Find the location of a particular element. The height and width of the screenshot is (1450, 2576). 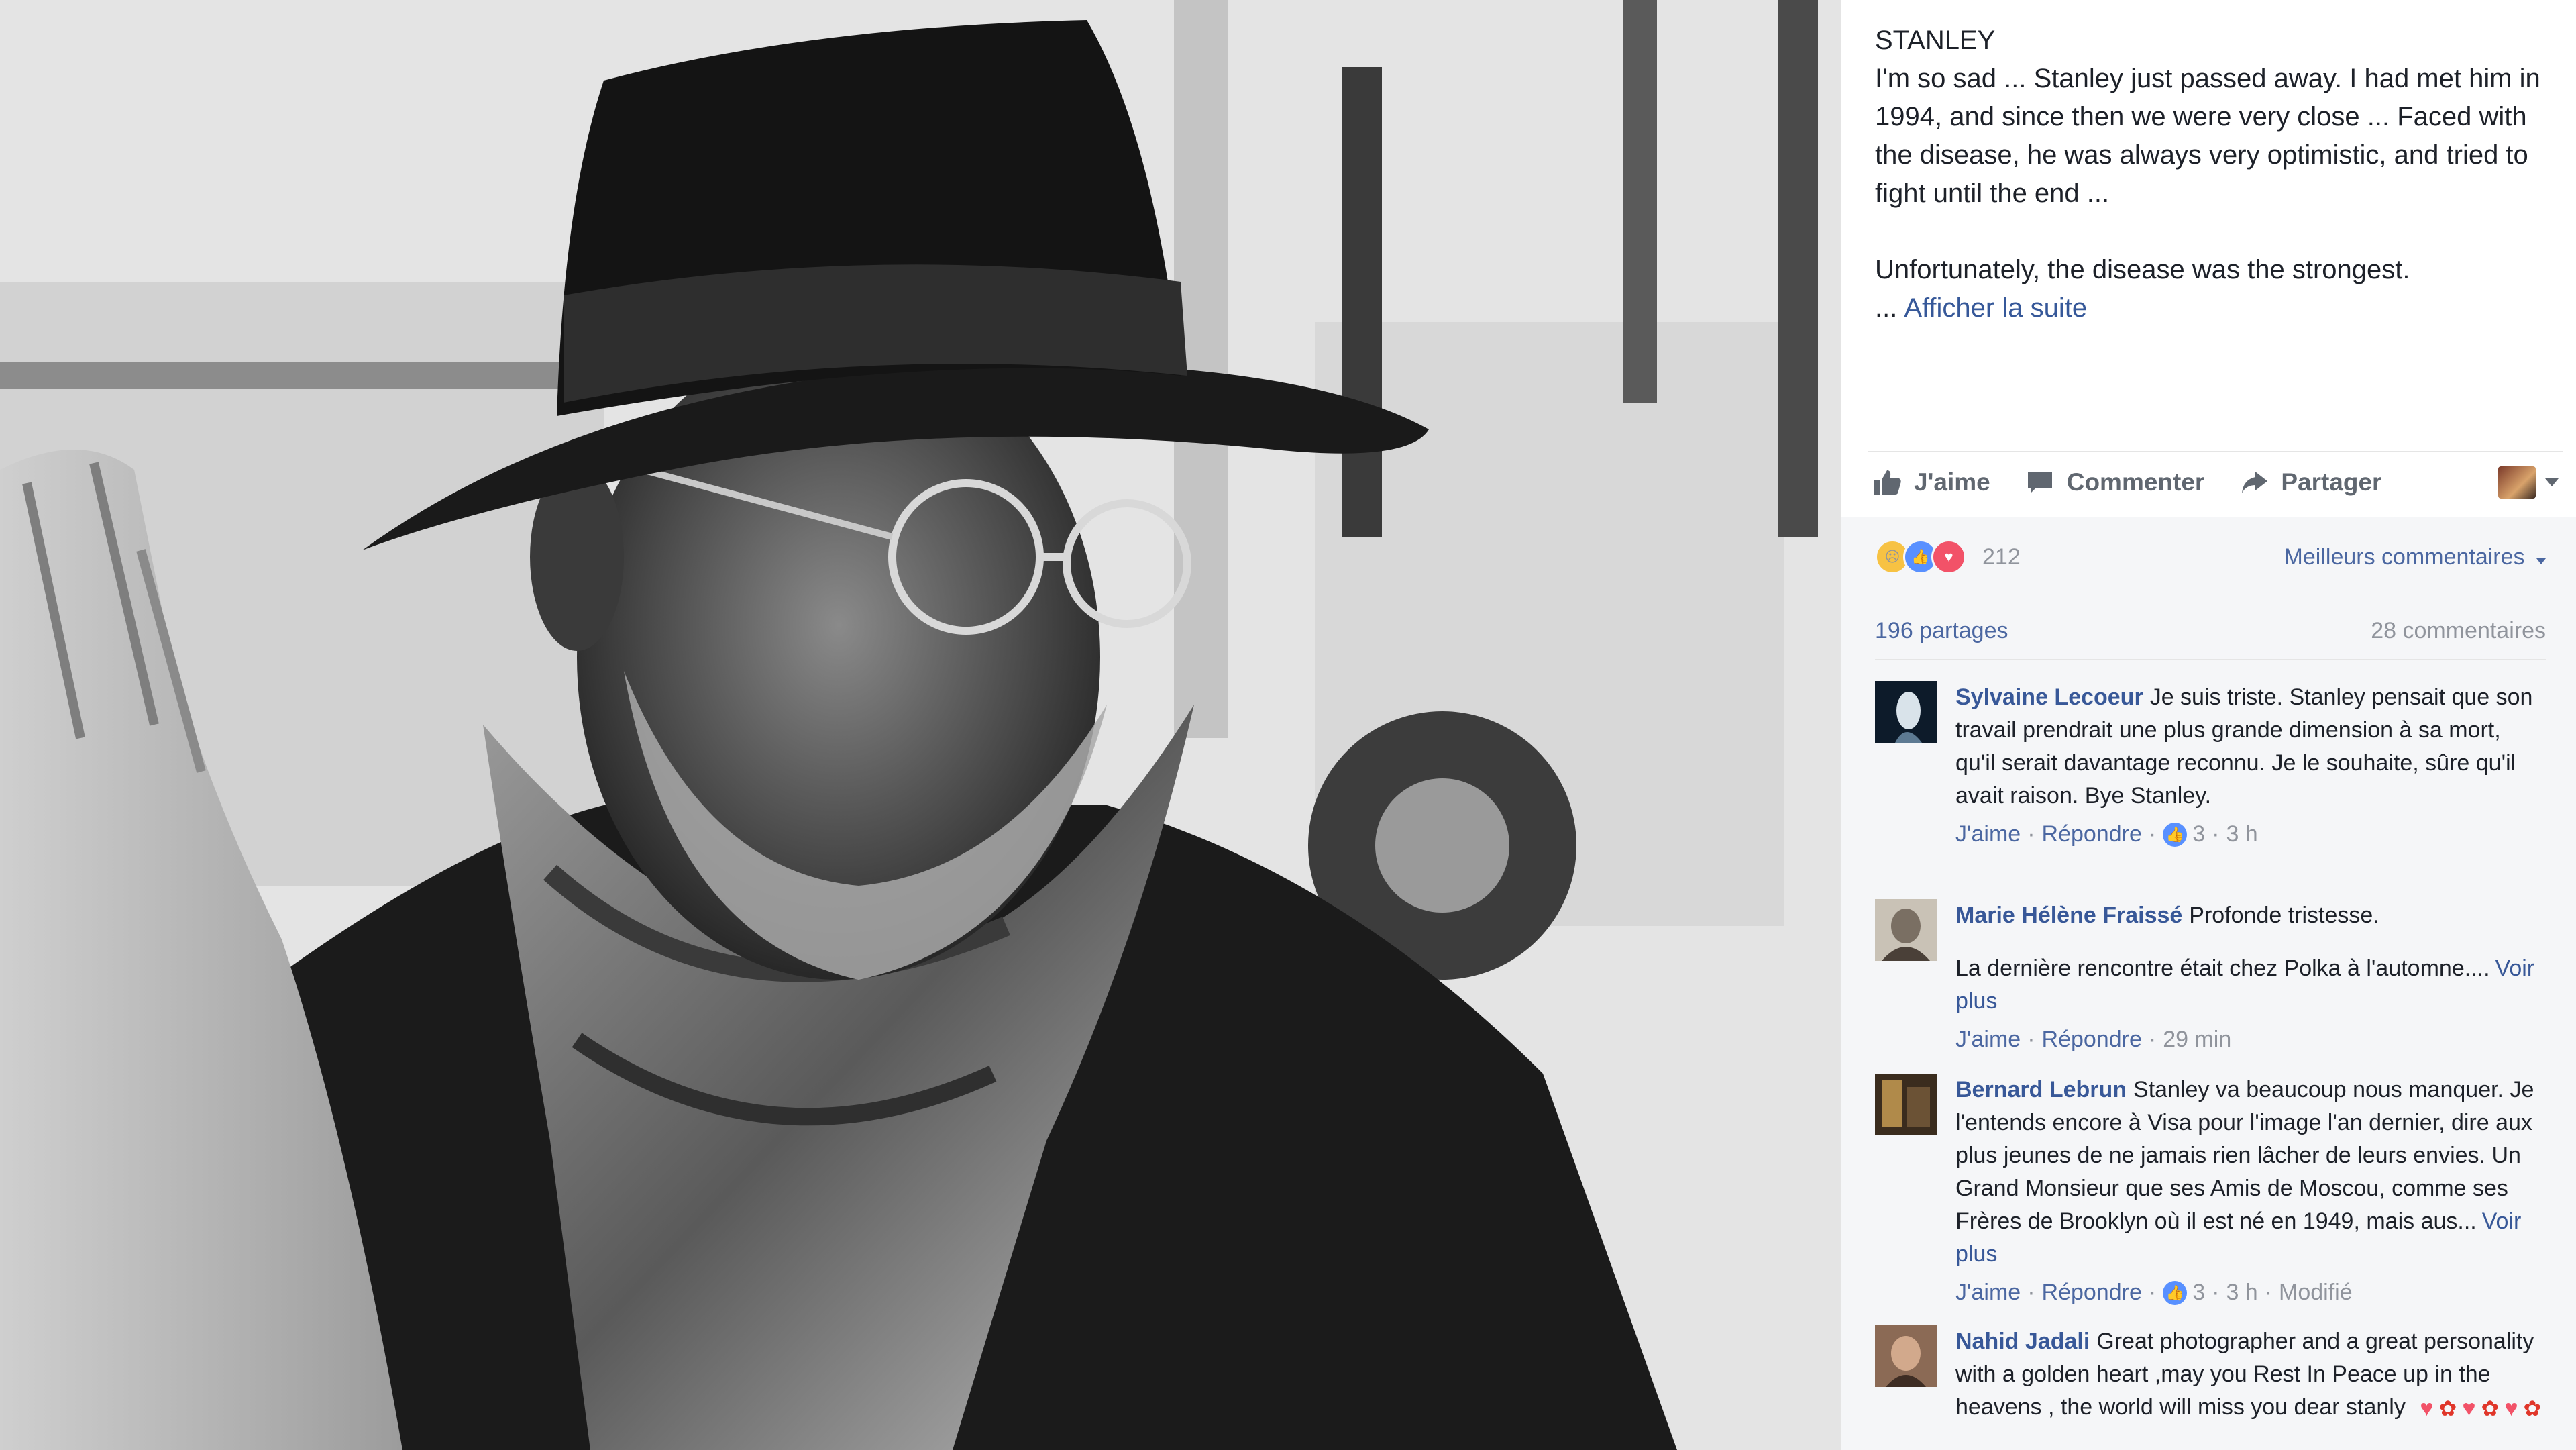

comment-text: Profonde tristesse. is located at coordinates (2284, 915).